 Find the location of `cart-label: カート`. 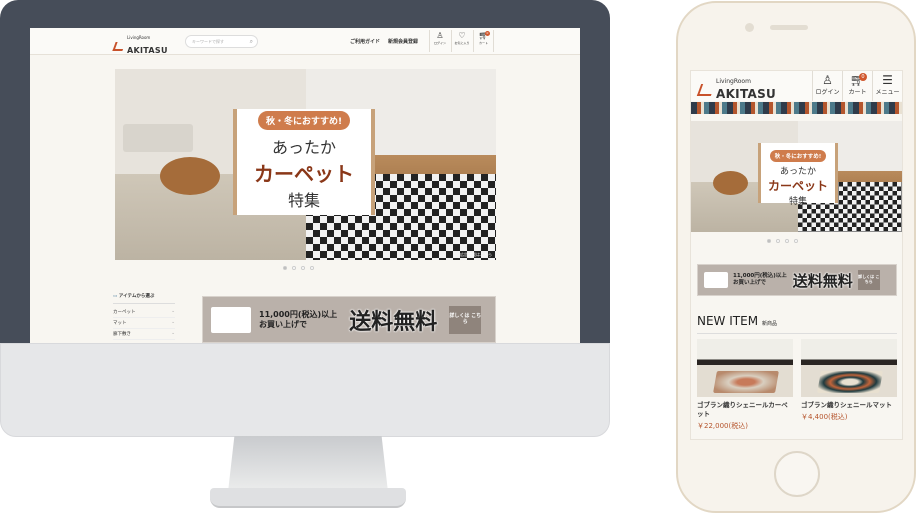

cart-label: カート is located at coordinates (857, 92).